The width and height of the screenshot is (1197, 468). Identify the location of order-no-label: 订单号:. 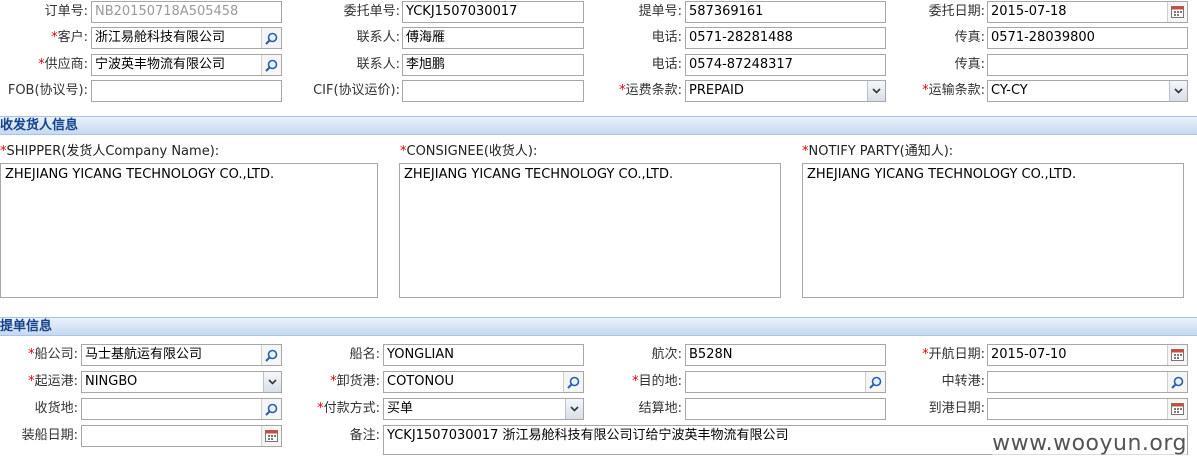
(66, 11).